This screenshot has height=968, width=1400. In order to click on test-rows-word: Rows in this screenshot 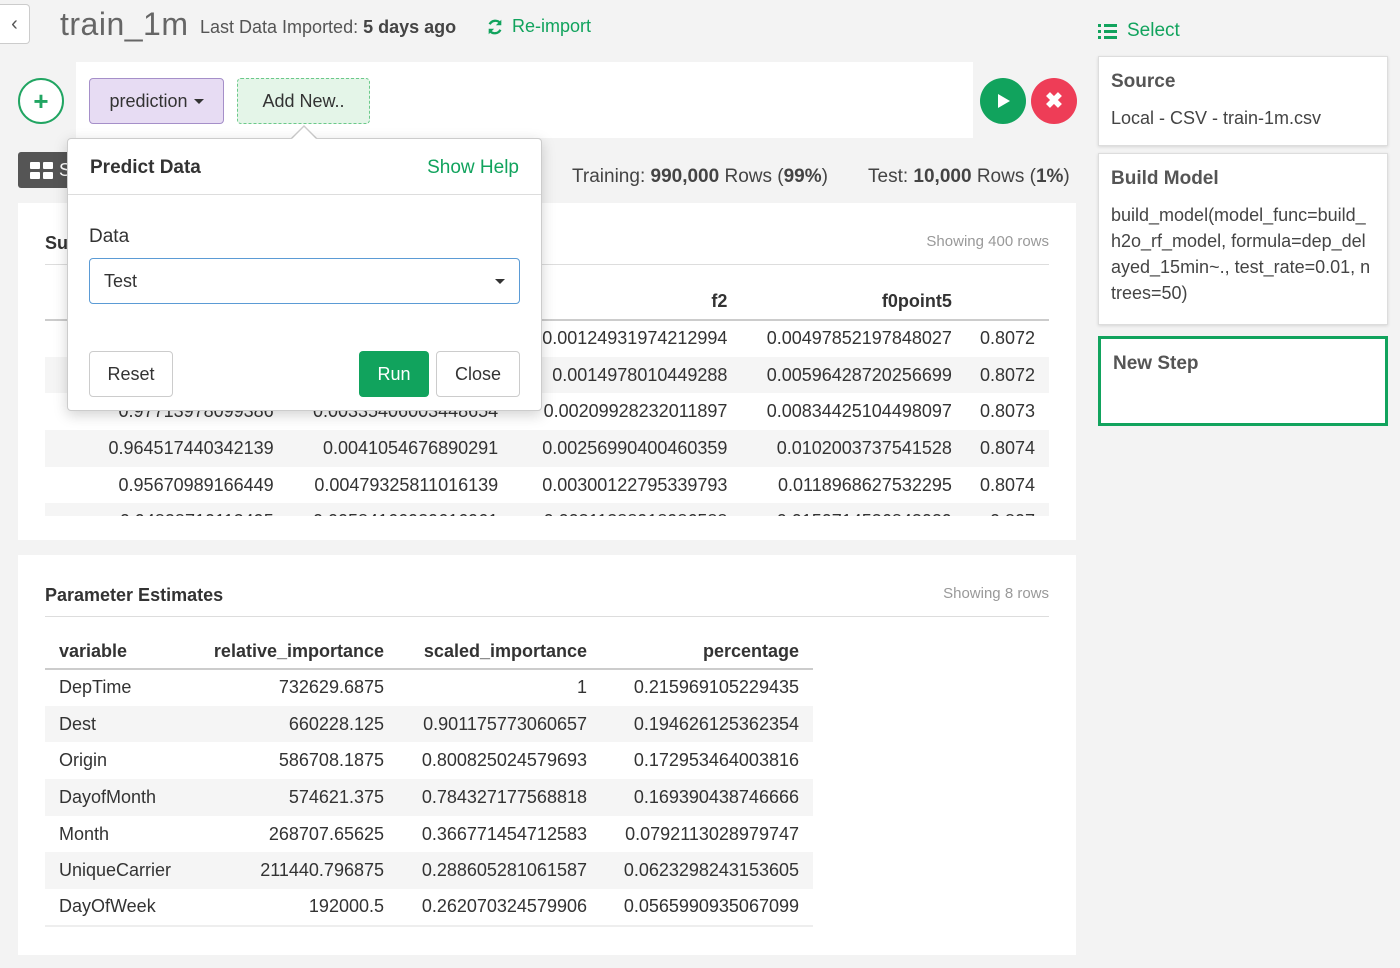, I will do `click(1000, 176)`.